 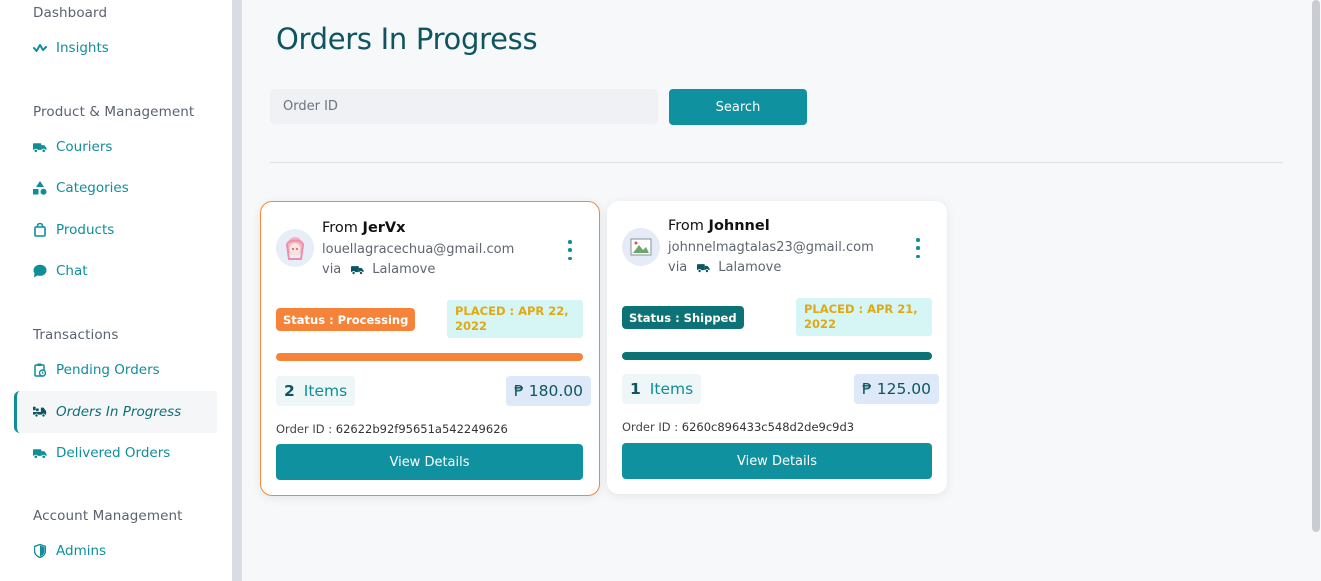 What do you see at coordinates (92, 188) in the screenshot?
I see `sidebar-item-label: Categories` at bounding box center [92, 188].